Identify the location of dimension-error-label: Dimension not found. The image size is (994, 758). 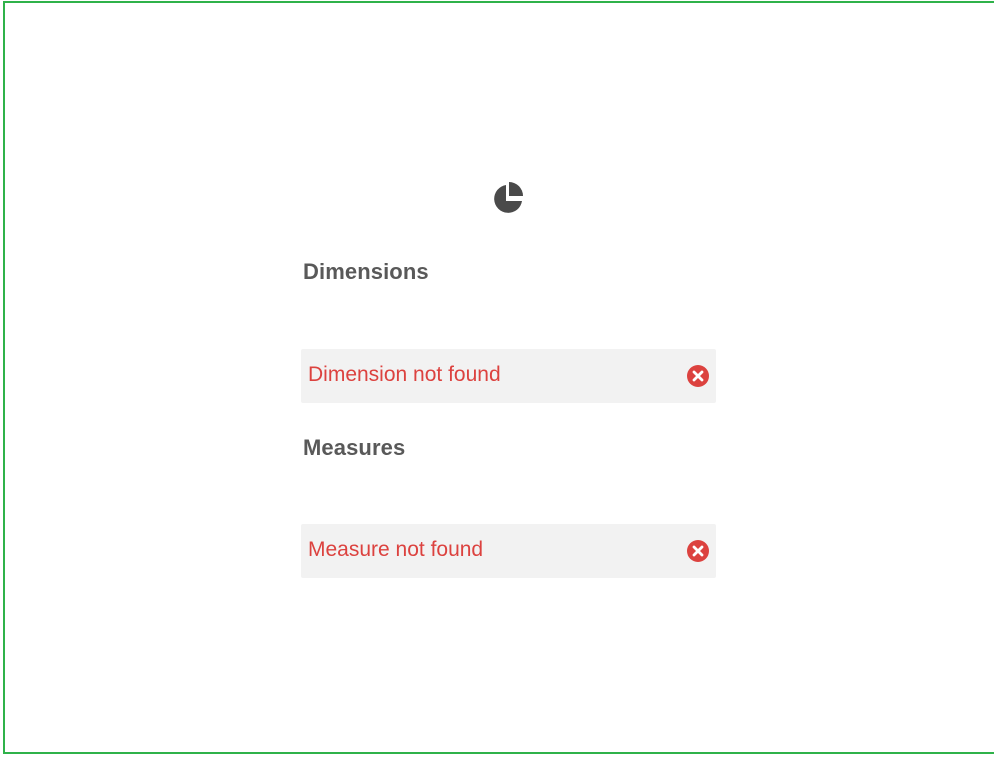
(404, 374).